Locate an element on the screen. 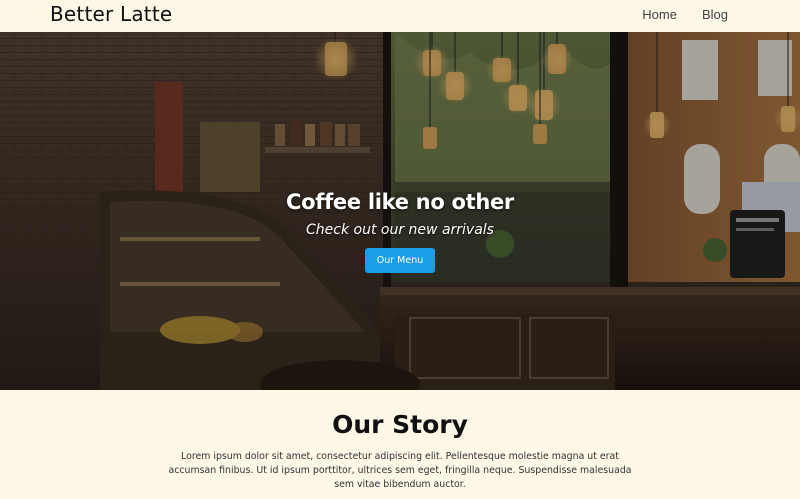 Image resolution: width=800 pixels, height=499 pixels. hero-subtitle: Check out our new arrivals is located at coordinates (400, 230).